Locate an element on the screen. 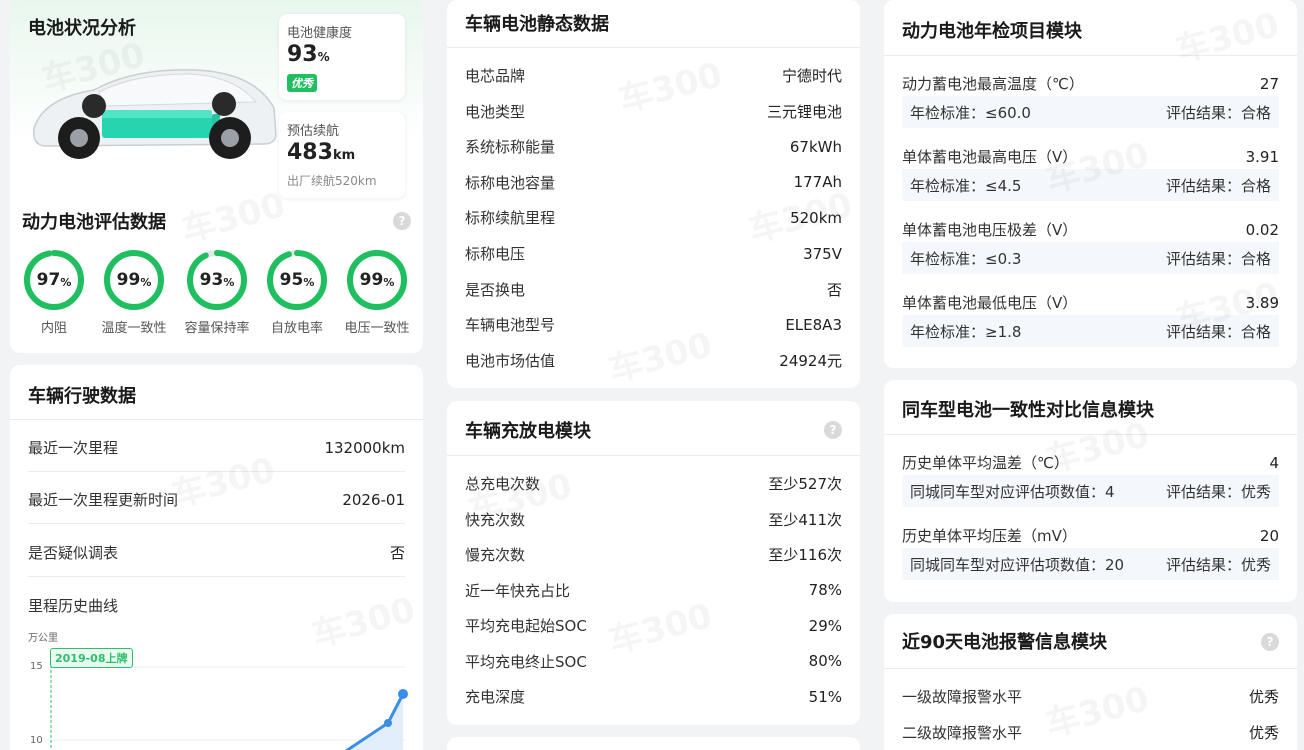 This screenshot has width=1304, height=750. row-label: 平均充电起始SOC is located at coordinates (526, 626).